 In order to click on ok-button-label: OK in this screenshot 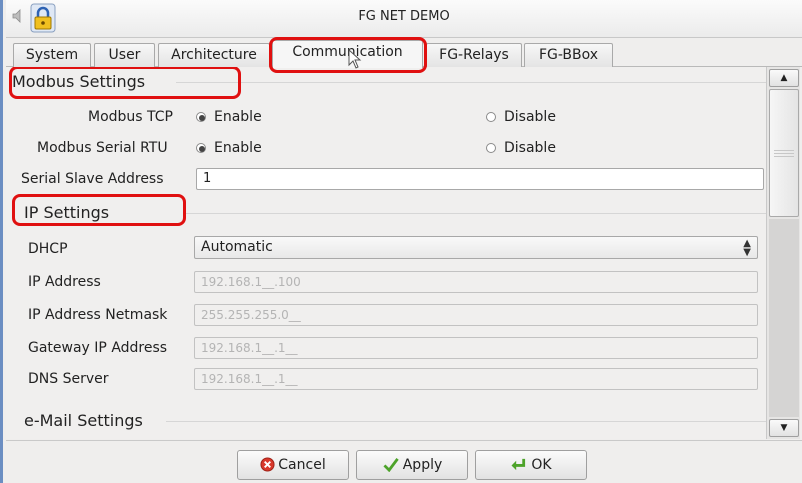, I will do `click(541, 465)`.